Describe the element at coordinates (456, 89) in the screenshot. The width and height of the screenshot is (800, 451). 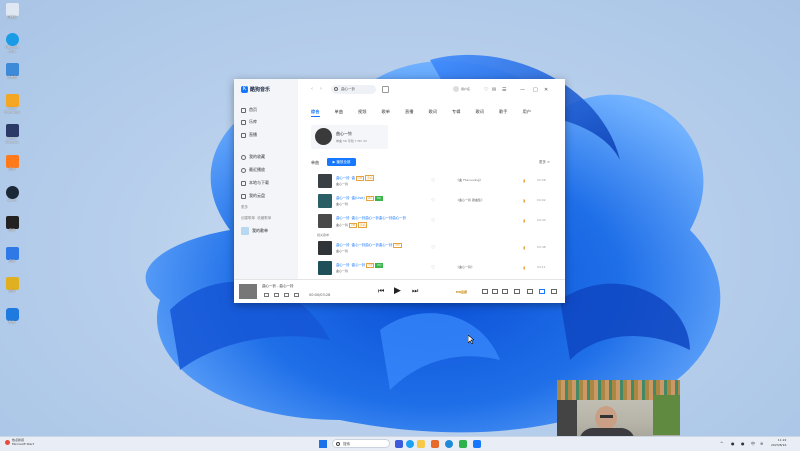
I see `avatar` at that location.